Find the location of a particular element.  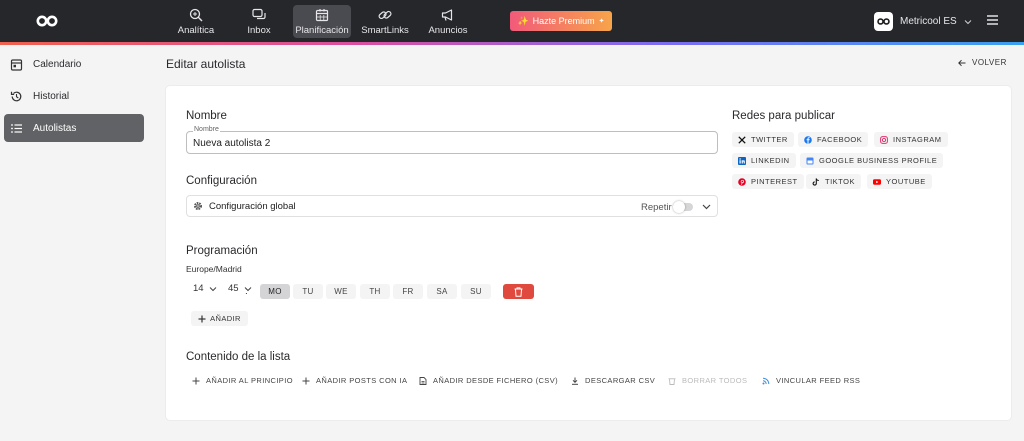

action-label: VINCULAR FEED RSS is located at coordinates (818, 380).